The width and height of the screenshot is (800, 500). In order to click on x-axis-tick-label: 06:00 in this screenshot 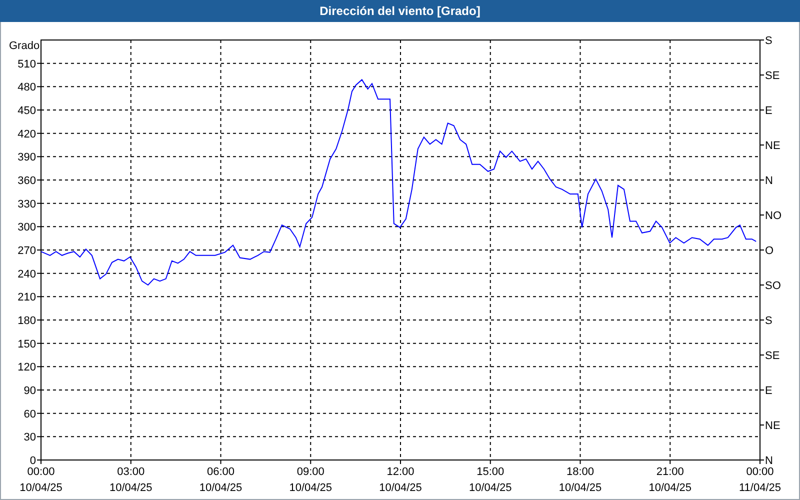, I will do `click(220, 472)`.